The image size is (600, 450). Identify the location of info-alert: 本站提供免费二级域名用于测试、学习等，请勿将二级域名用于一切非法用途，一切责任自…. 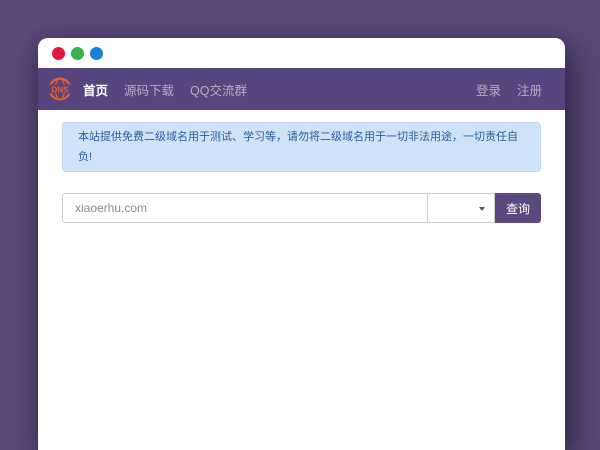
(301, 147).